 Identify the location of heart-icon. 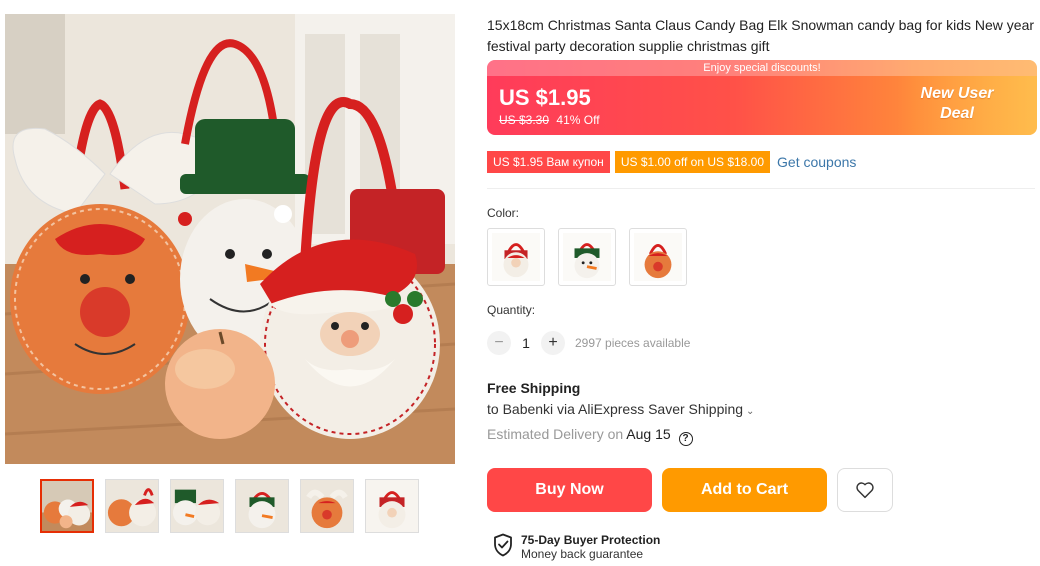
(865, 490).